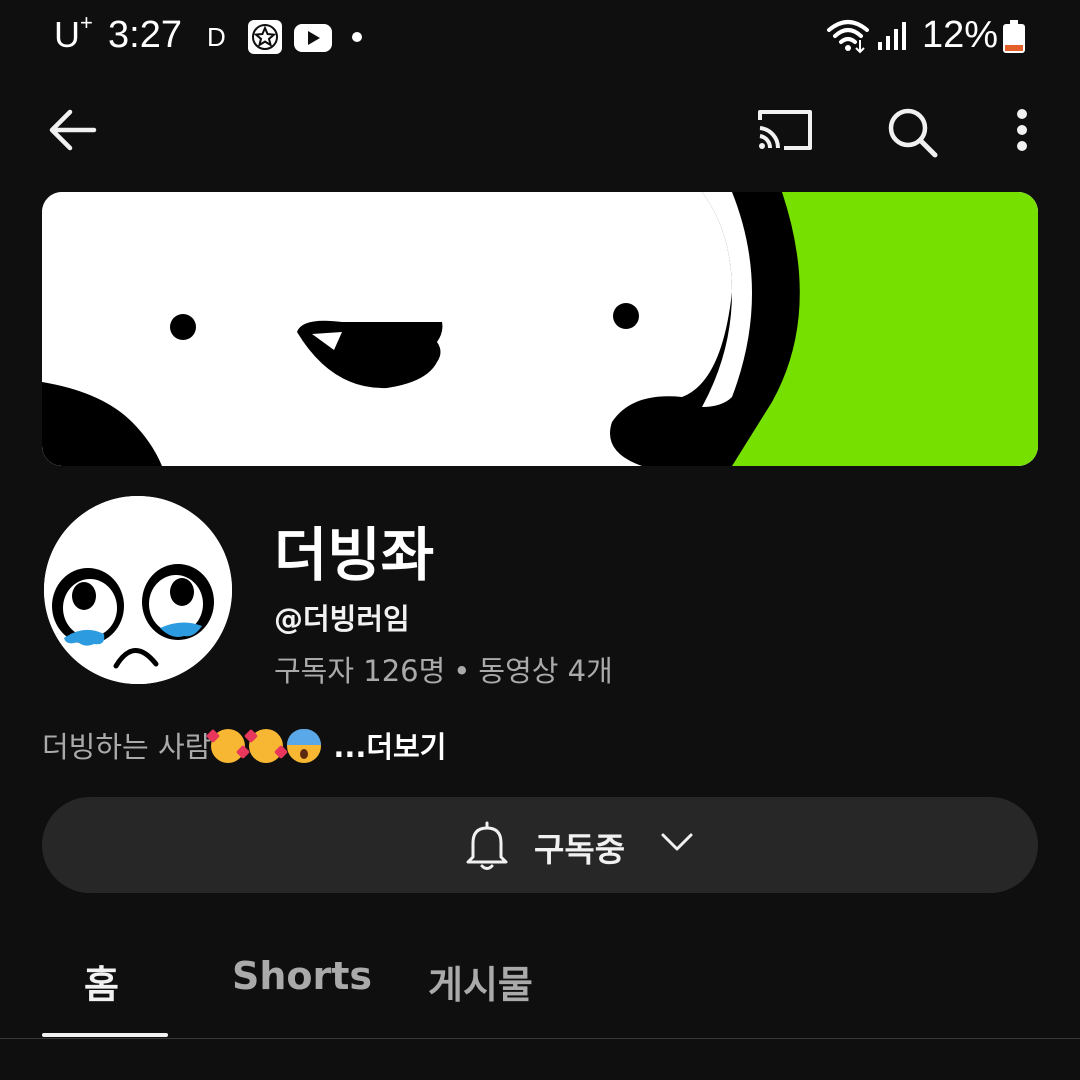 The height and width of the screenshot is (1080, 1080). What do you see at coordinates (677, 844) in the screenshot?
I see `chevron-down-icon` at bounding box center [677, 844].